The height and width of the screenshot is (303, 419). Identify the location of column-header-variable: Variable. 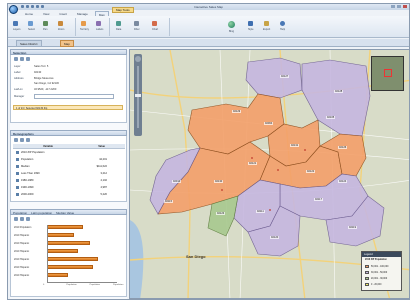
(48, 146).